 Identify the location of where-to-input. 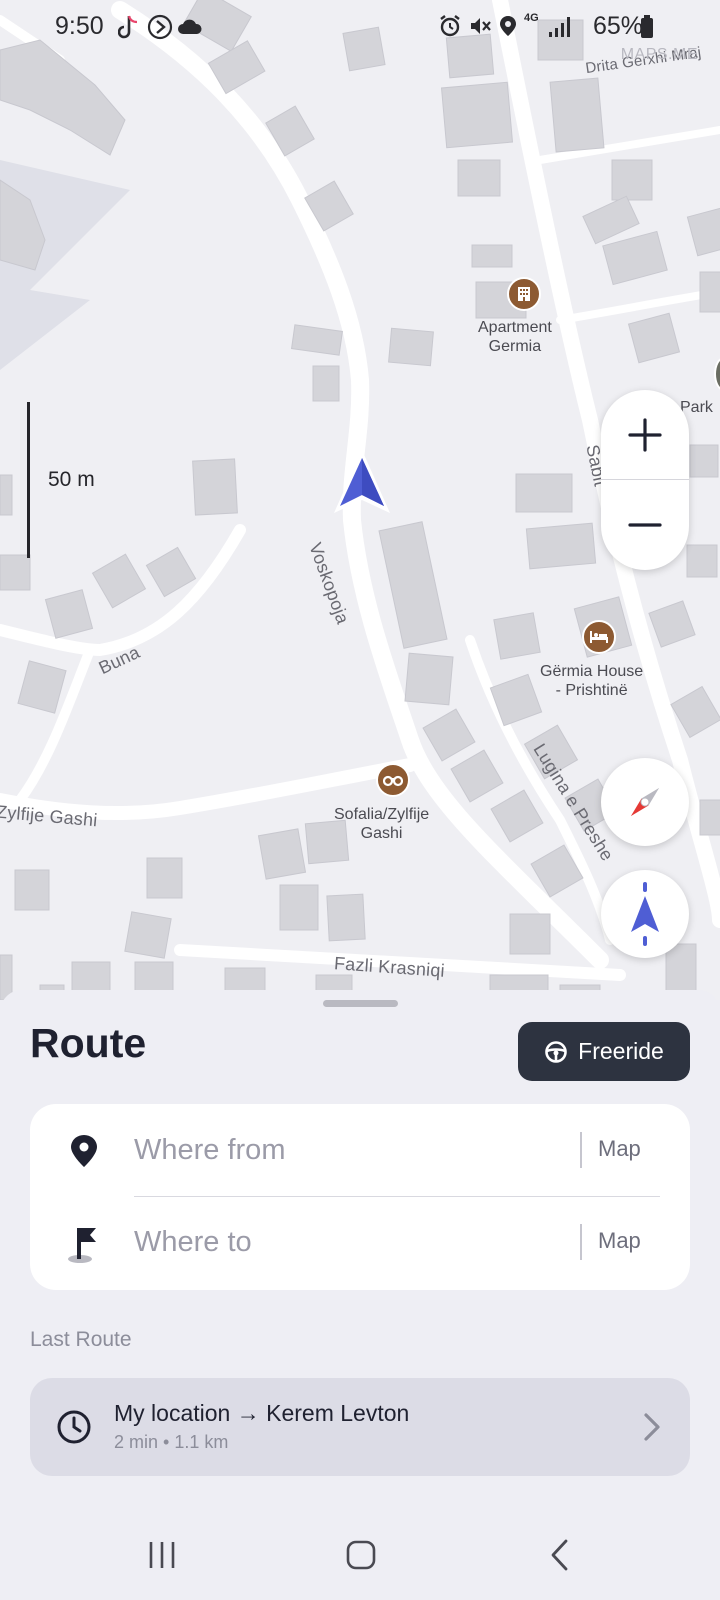
(344, 1242).